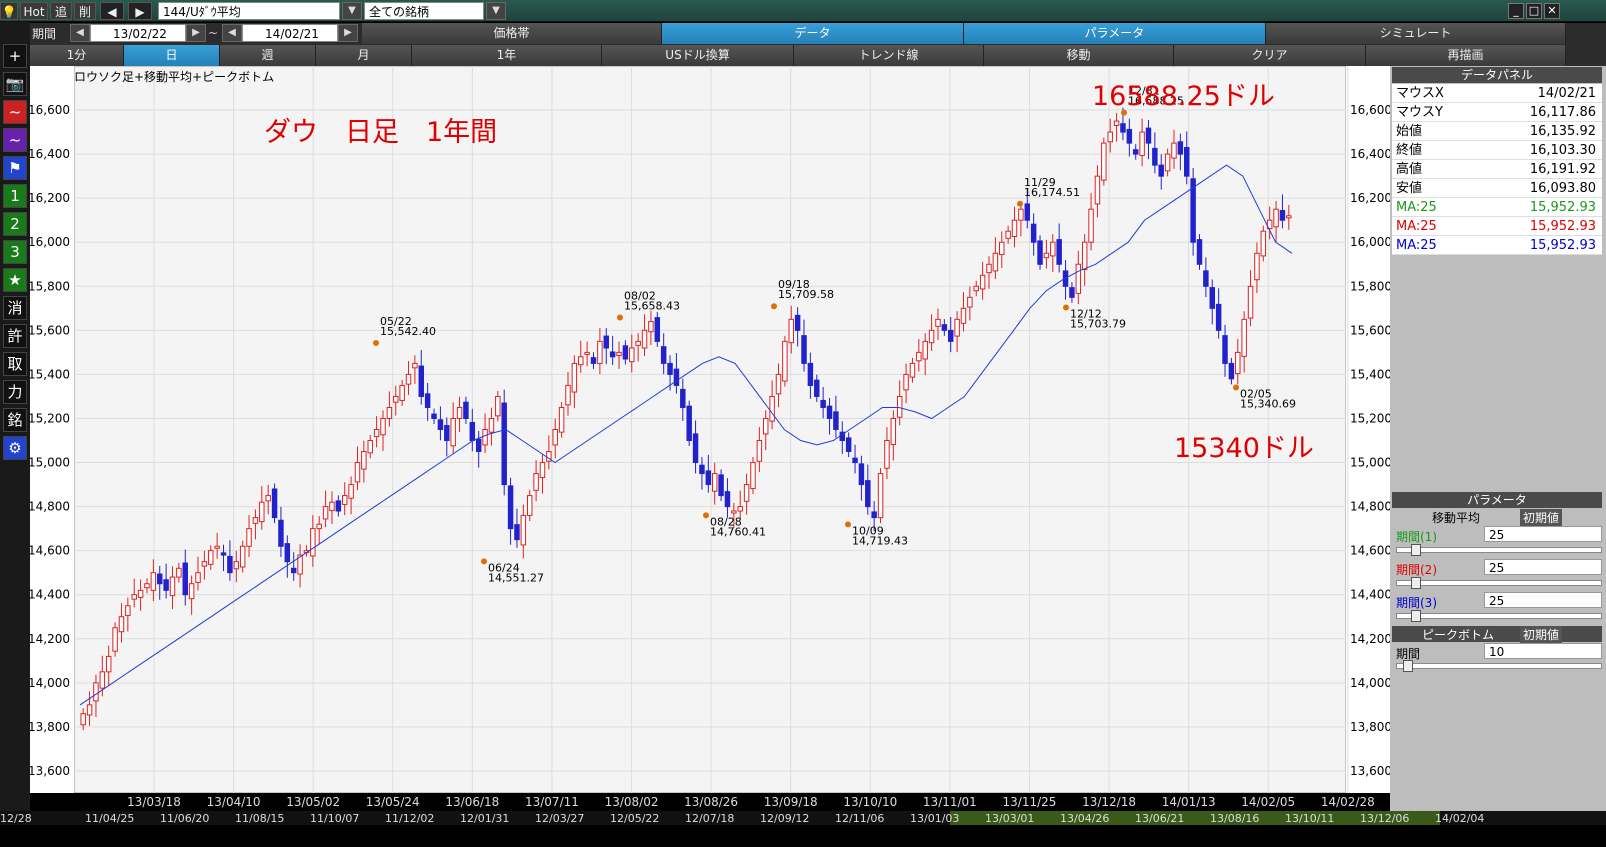  Describe the element at coordinates (1497, 75) in the screenshot. I see `data-panel-header: データパネル` at that location.